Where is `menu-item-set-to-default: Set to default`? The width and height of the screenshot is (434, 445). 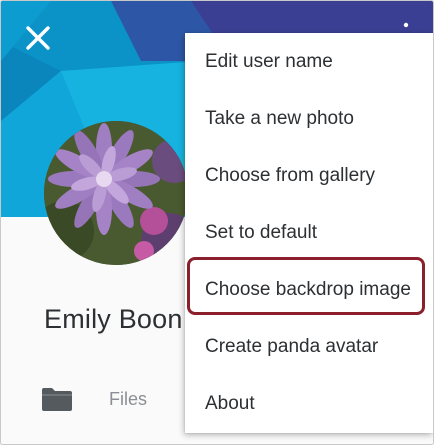
menu-item-set-to-default: Set to default is located at coordinates (309, 232).